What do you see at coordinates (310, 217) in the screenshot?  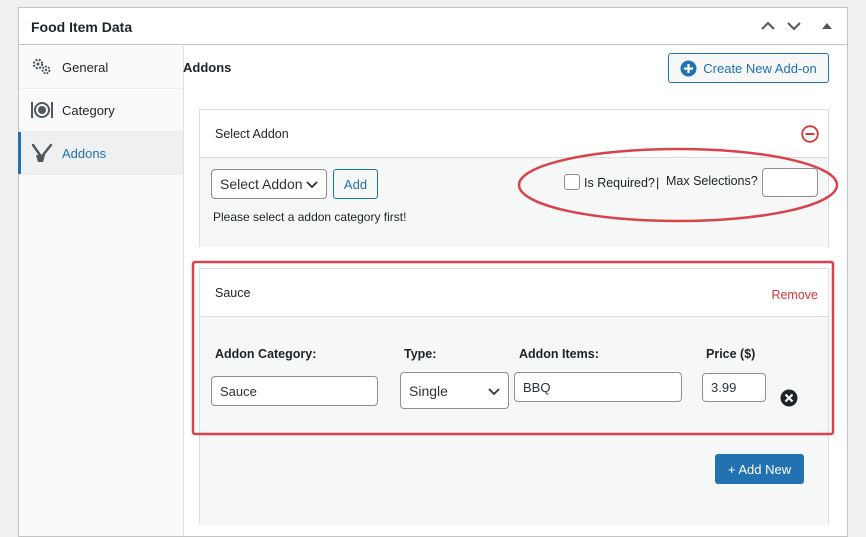 I see `select-category-hint: Please select a addon category first!` at bounding box center [310, 217].